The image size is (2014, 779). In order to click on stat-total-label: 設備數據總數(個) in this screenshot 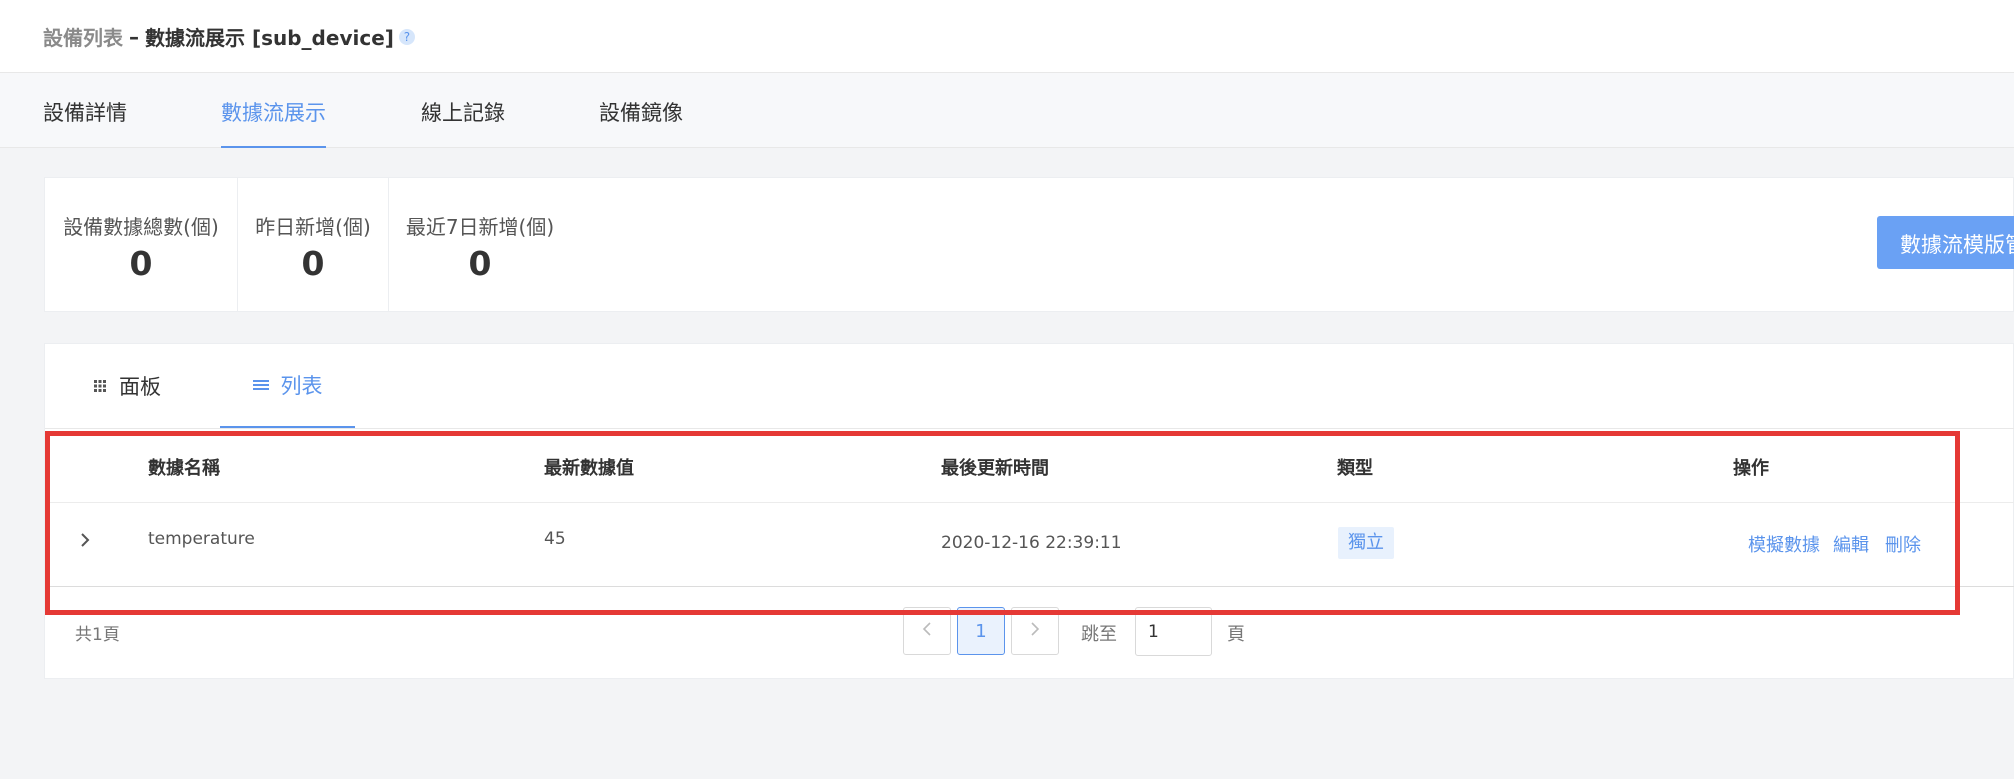, I will do `click(141, 227)`.